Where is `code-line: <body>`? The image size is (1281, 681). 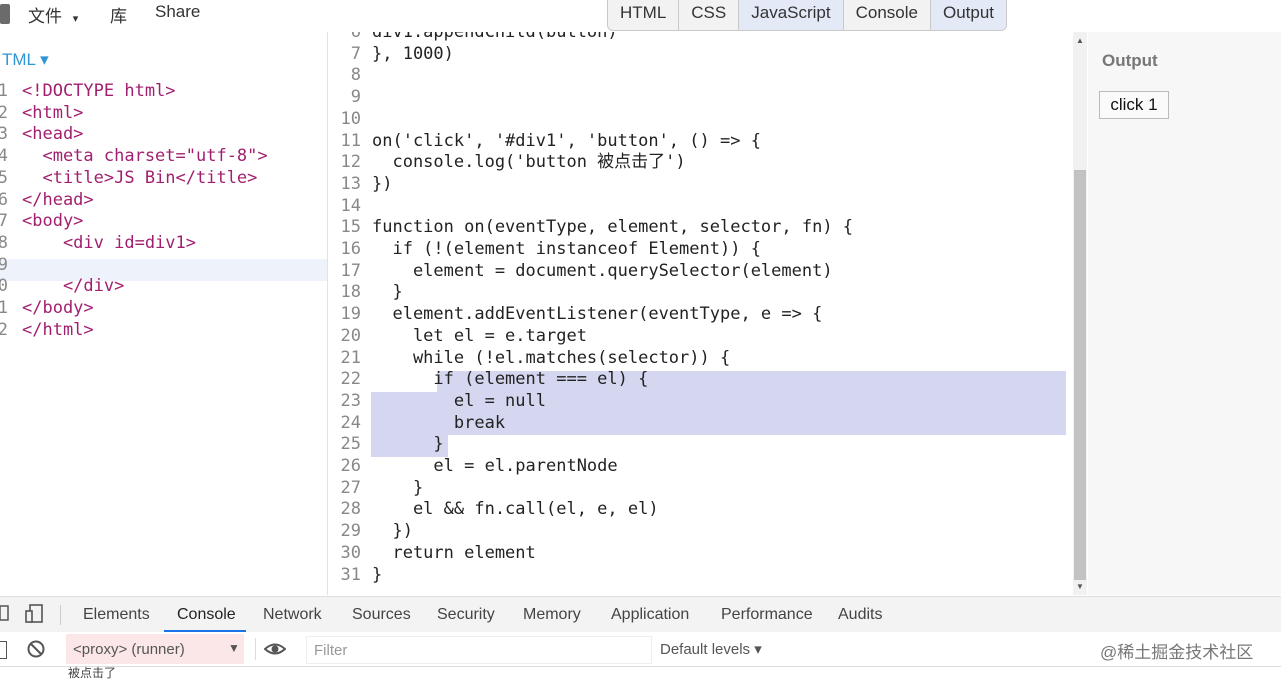
code-line: <body> is located at coordinates (53, 221).